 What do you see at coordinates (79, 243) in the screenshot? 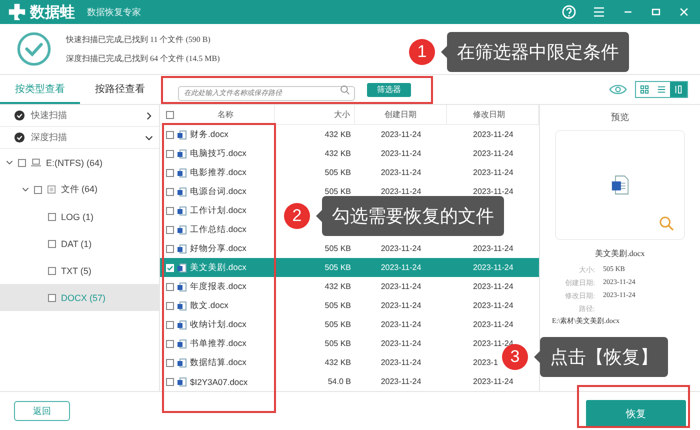
I see `tree-item: DAT (1)` at bounding box center [79, 243].